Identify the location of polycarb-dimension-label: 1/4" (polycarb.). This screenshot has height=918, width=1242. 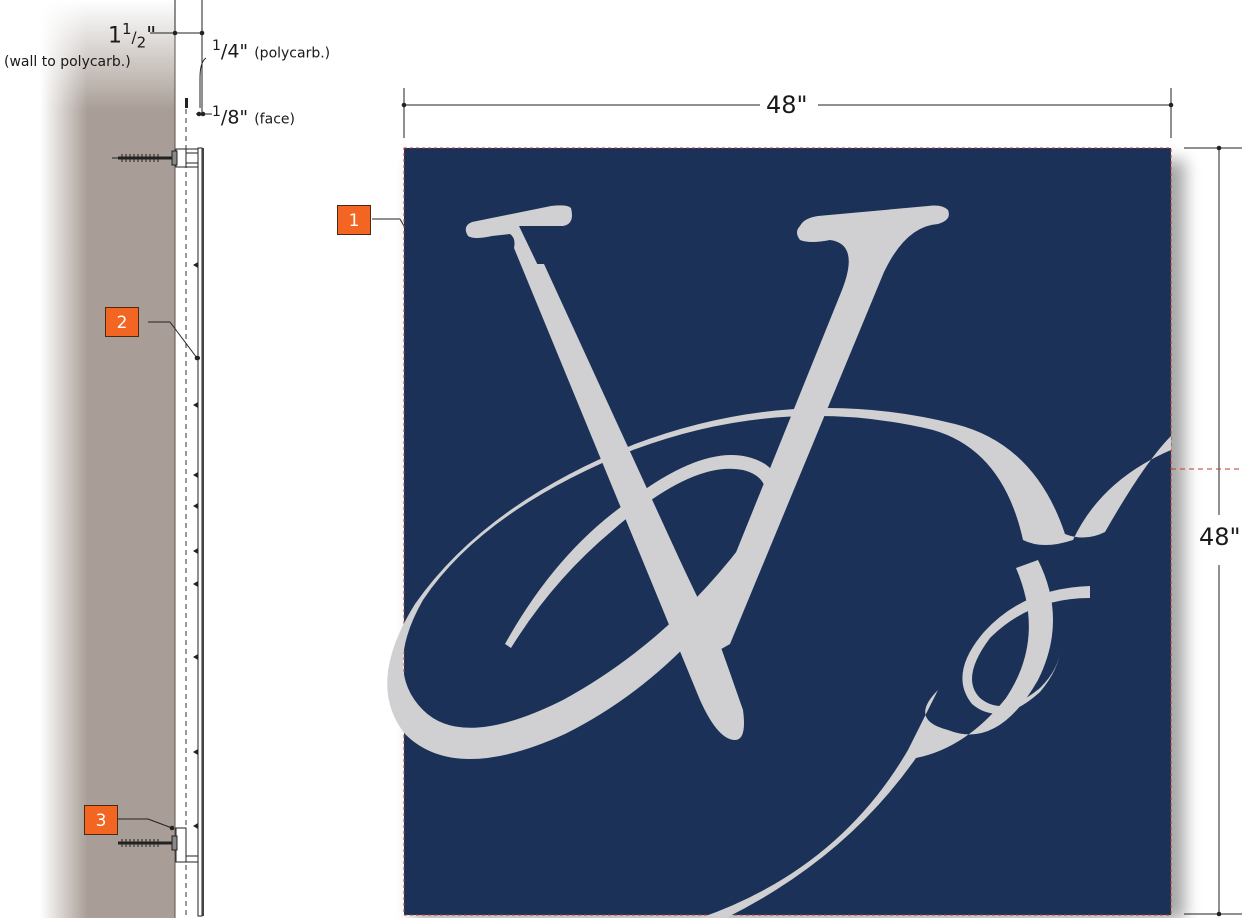
(271, 50).